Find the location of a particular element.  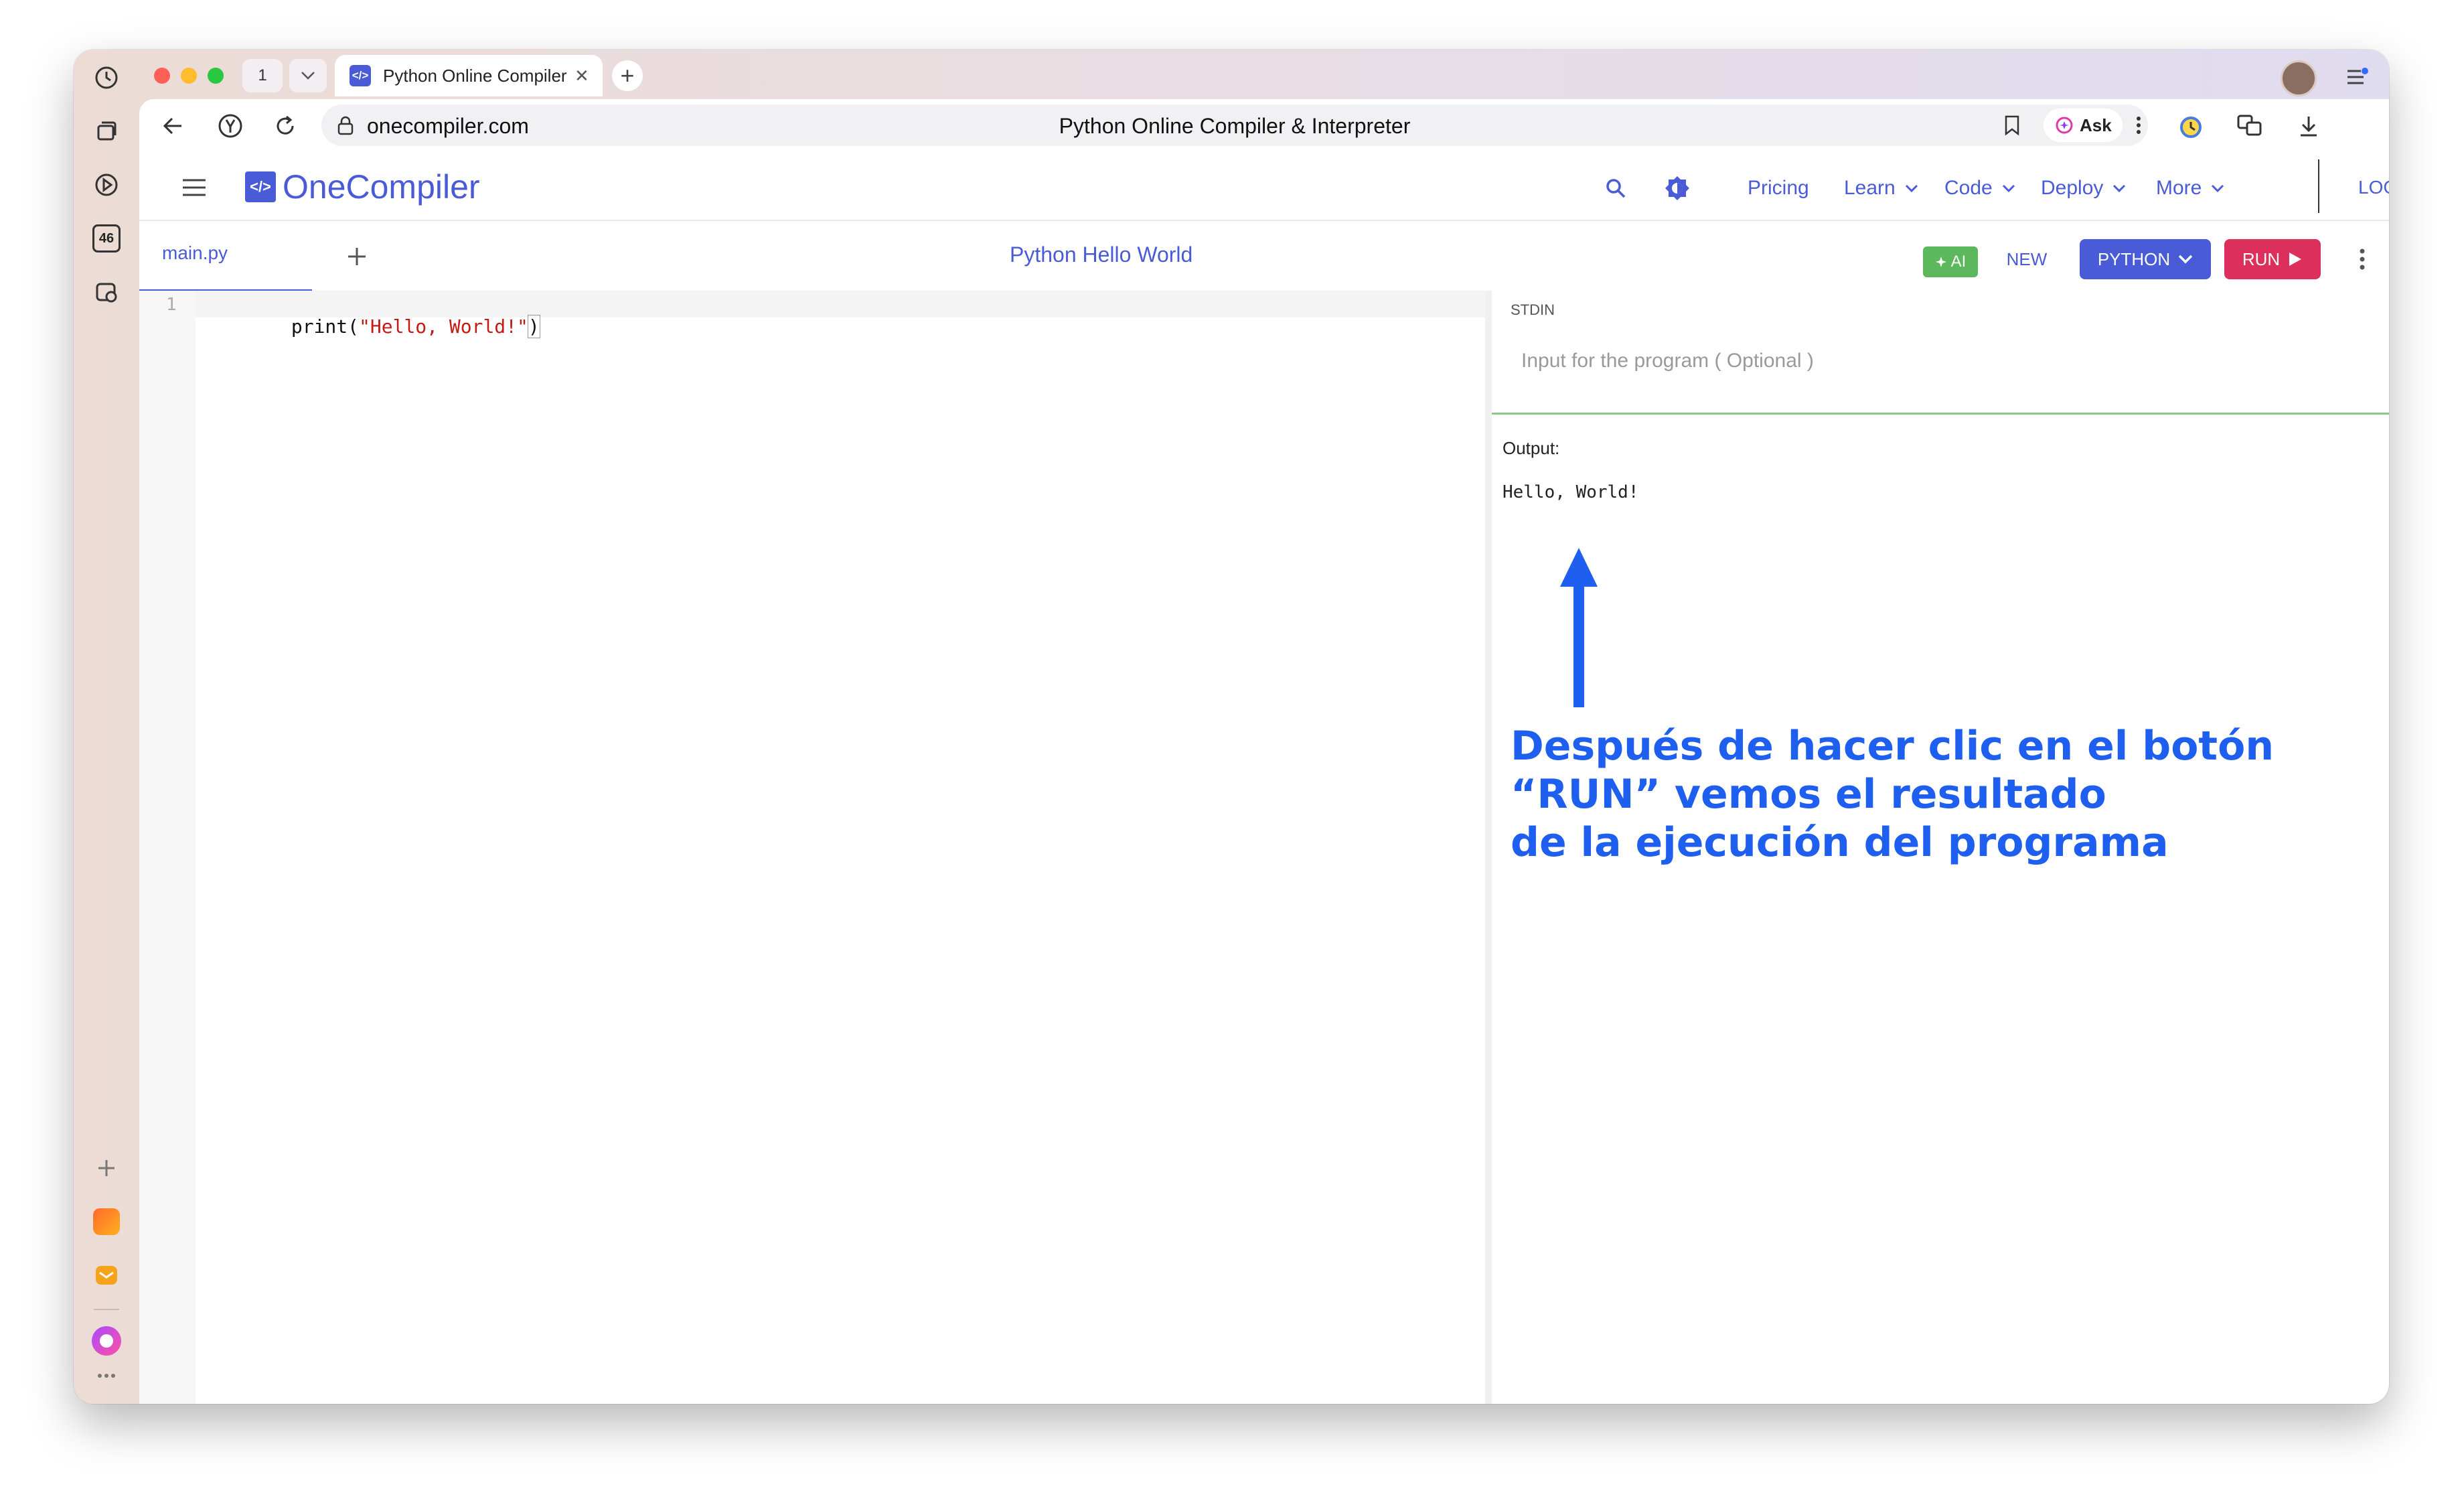

badge-count: 46 is located at coordinates (106, 238).